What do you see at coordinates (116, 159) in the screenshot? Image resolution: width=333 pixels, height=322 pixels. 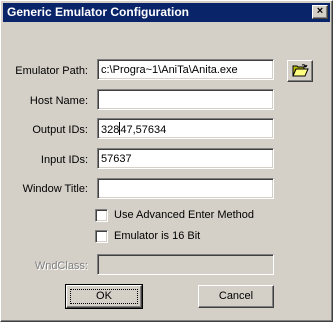 I see `input-ids-value: 57637` at bounding box center [116, 159].